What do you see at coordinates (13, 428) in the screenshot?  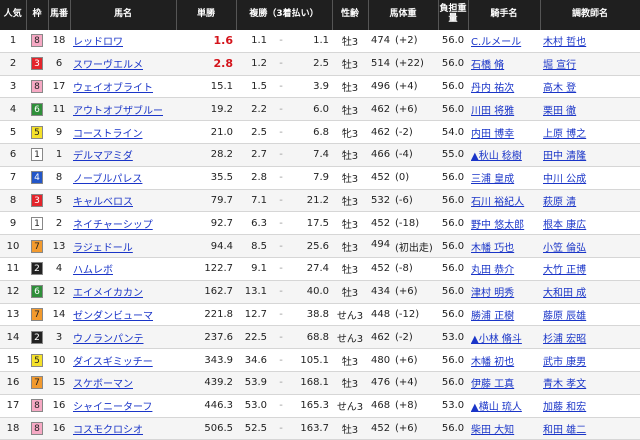 I see `ninki-cell: 18` at bounding box center [13, 428].